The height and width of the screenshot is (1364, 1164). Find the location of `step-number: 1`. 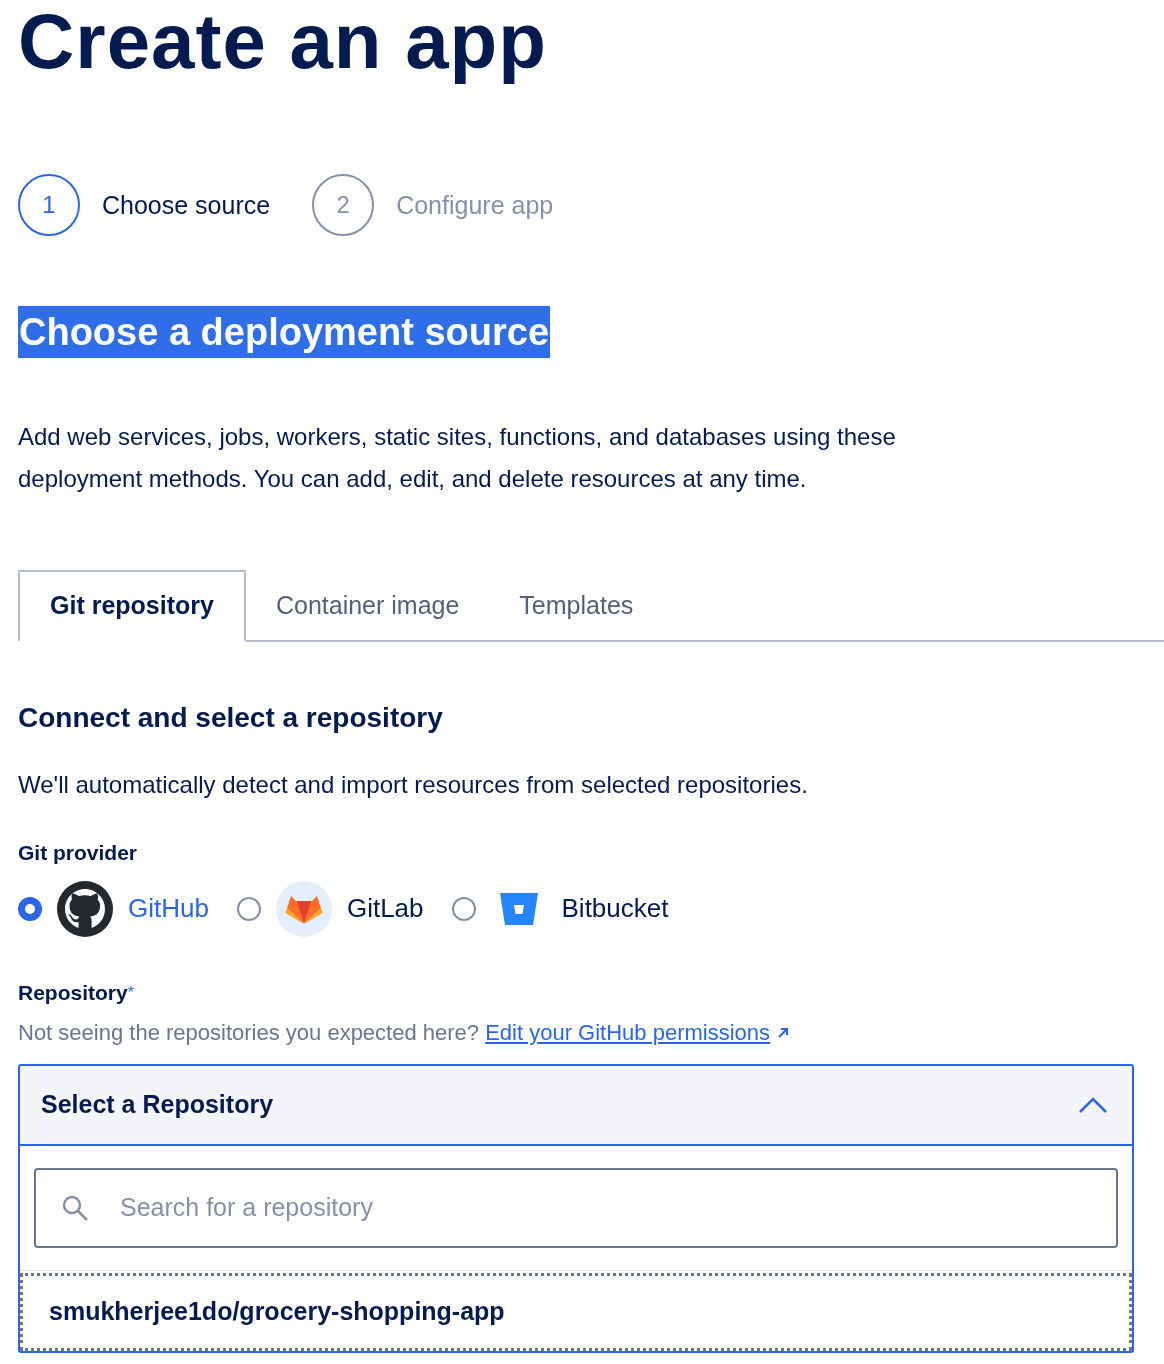

step-number: 1 is located at coordinates (49, 205).